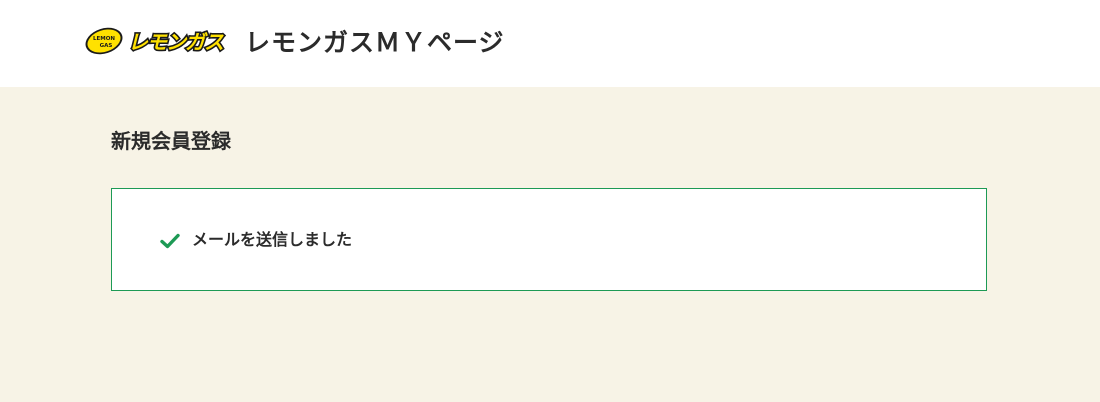  I want to click on logo-wordmark: レモンガス, so click(176, 42).